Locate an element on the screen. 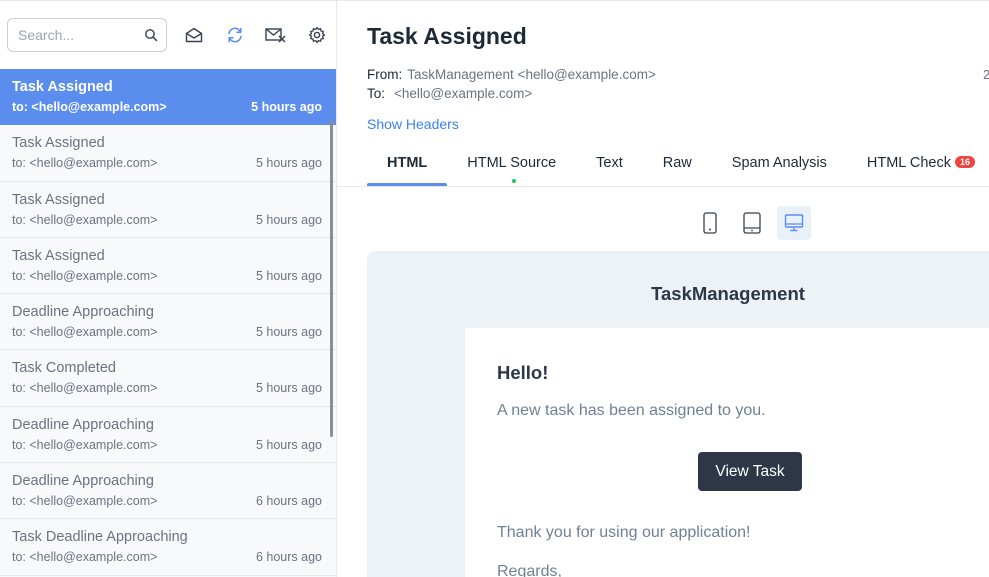 The height and width of the screenshot is (577, 989). email-intro: A new task has been assigned to you. is located at coordinates (631, 410).